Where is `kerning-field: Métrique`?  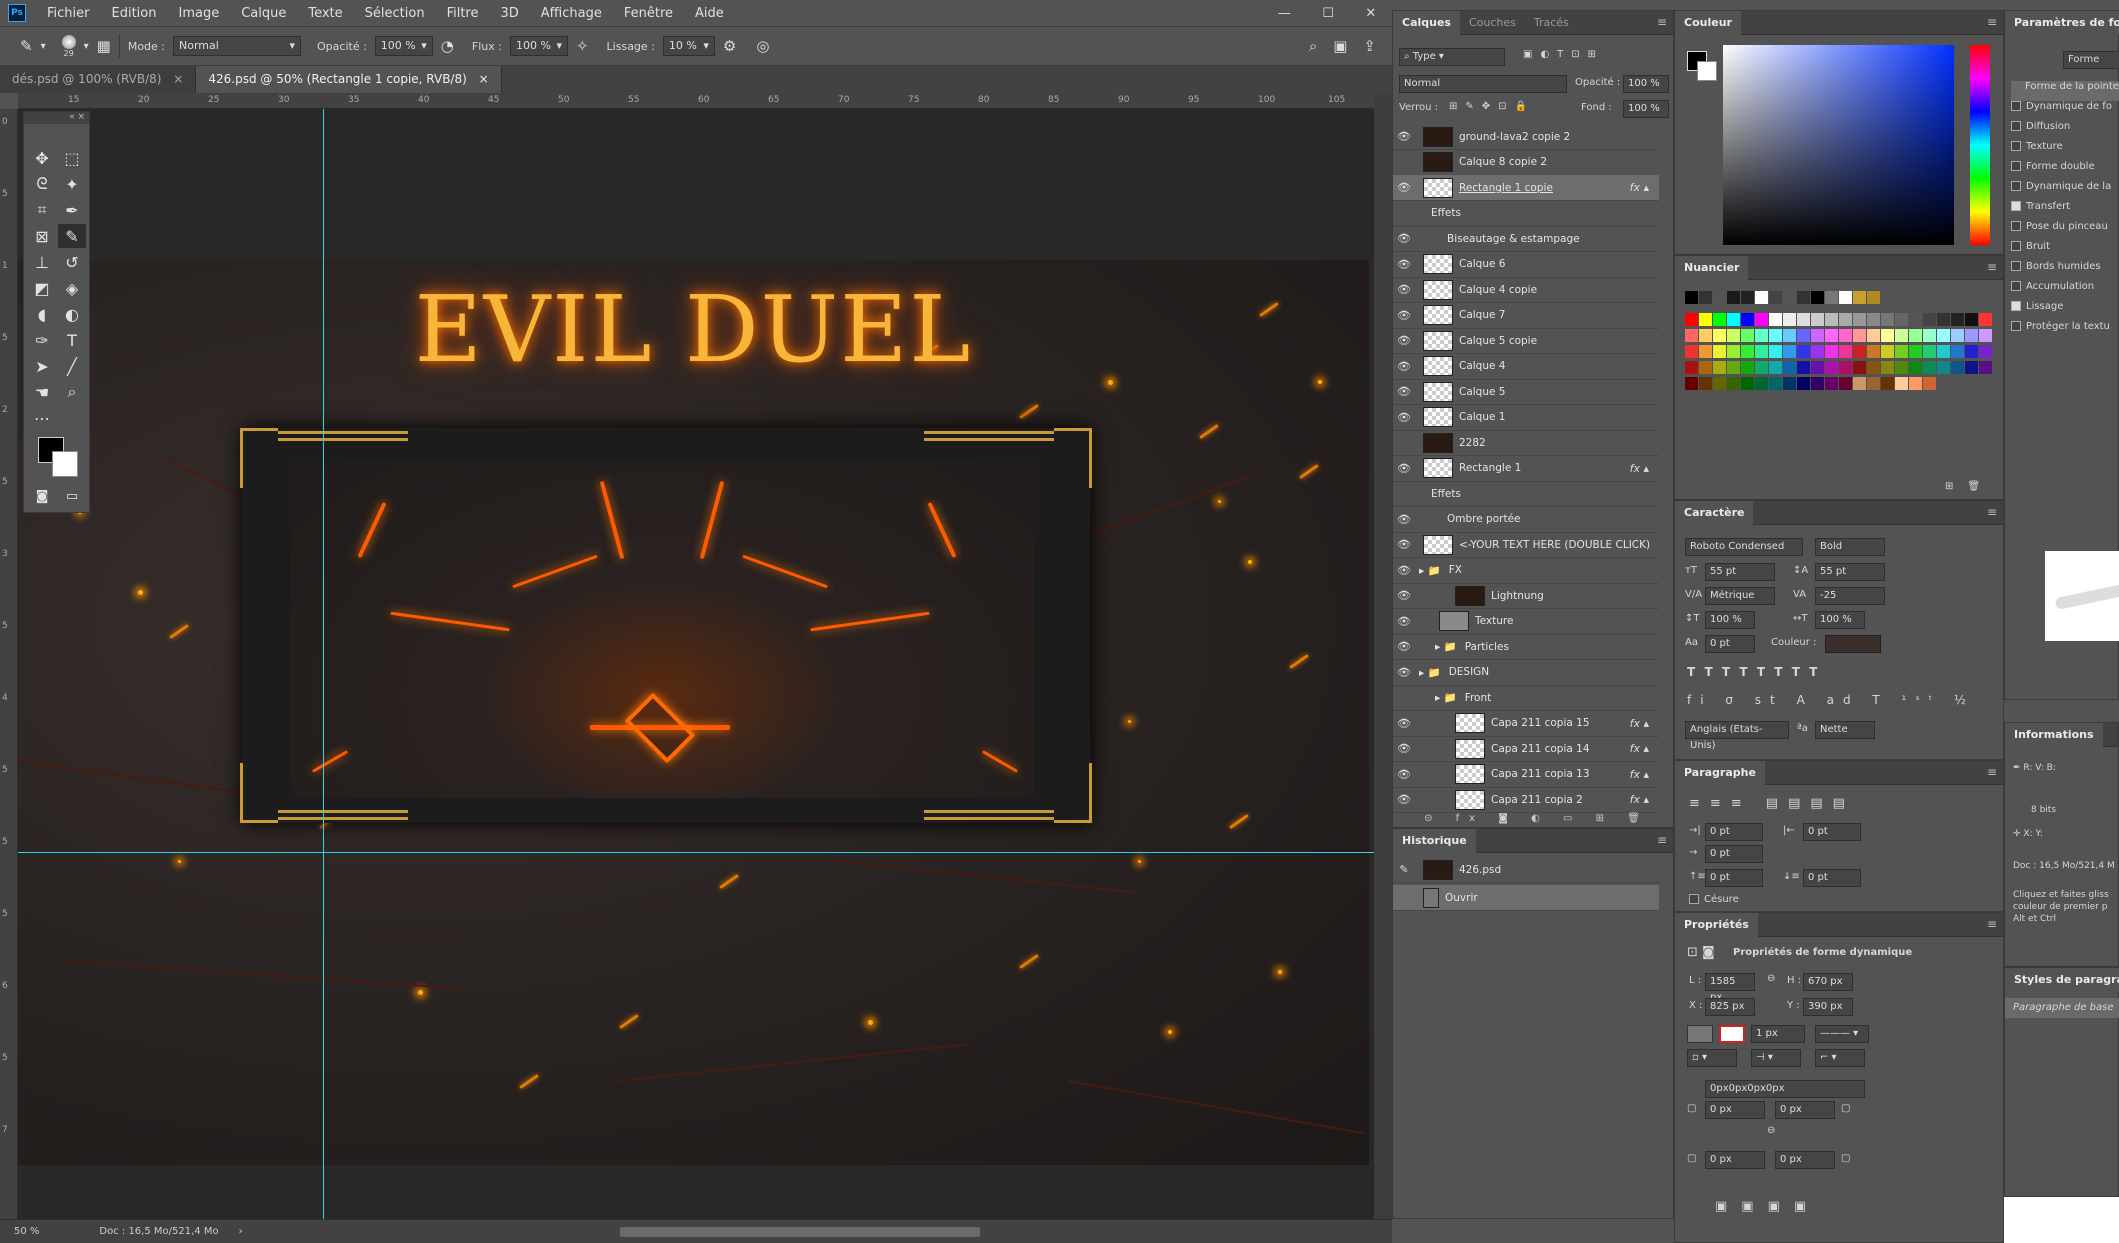 kerning-field: Métrique is located at coordinates (1740, 596).